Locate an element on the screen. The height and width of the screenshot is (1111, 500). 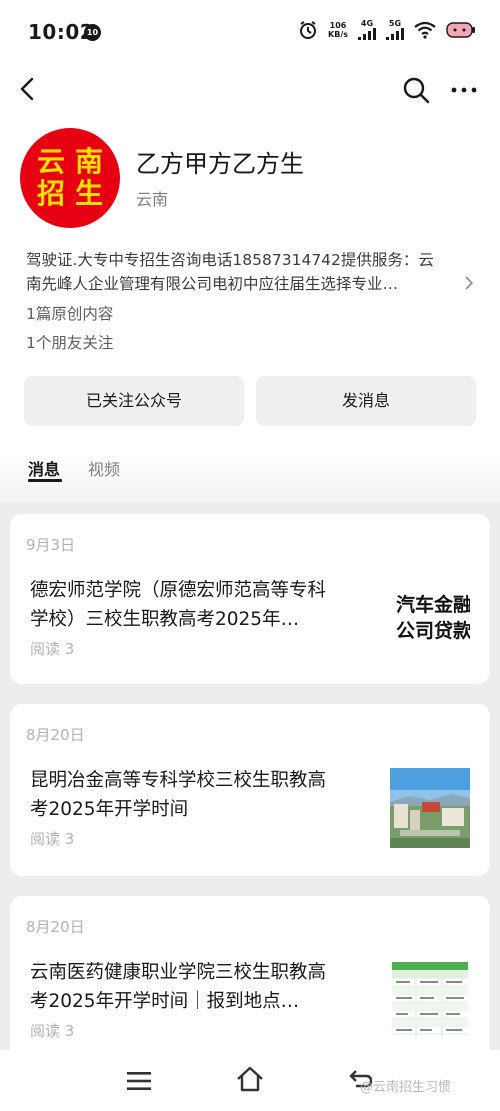
cell-signal-2: 5G is located at coordinates (395, 30).